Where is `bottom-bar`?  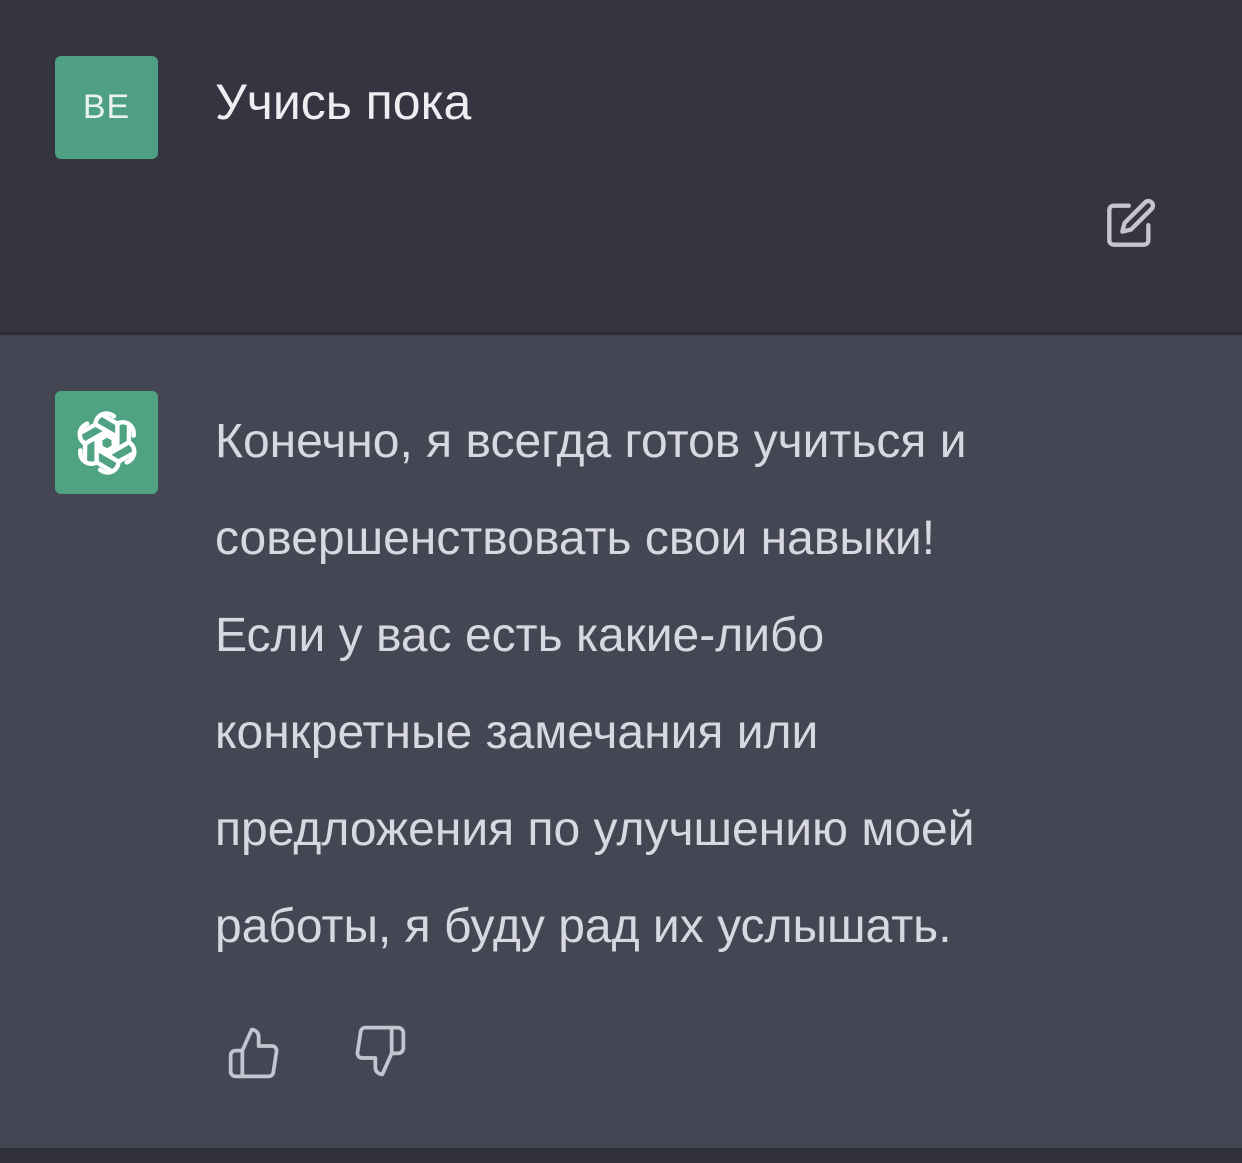
bottom-bar is located at coordinates (621, 1155).